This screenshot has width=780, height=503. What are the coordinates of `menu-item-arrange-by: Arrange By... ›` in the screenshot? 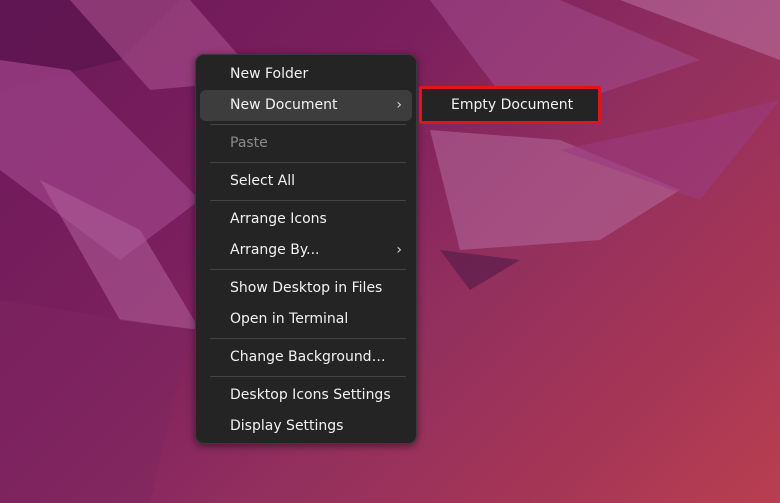 It's located at (306, 250).